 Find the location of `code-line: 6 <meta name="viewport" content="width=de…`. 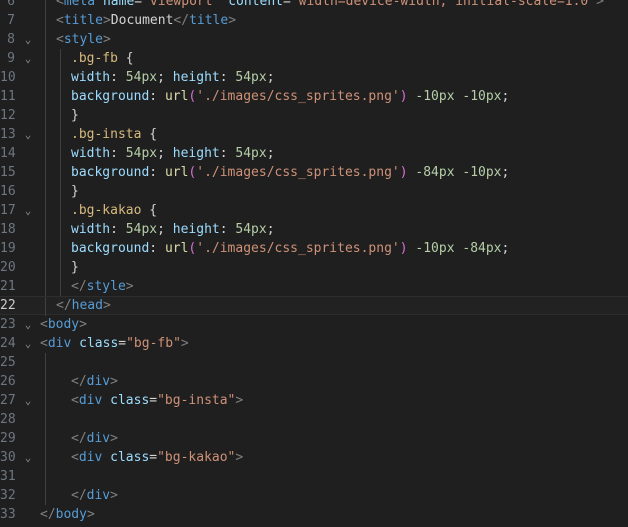

code-line: 6 <meta name="viewport" content="width=de… is located at coordinates (314, 5).